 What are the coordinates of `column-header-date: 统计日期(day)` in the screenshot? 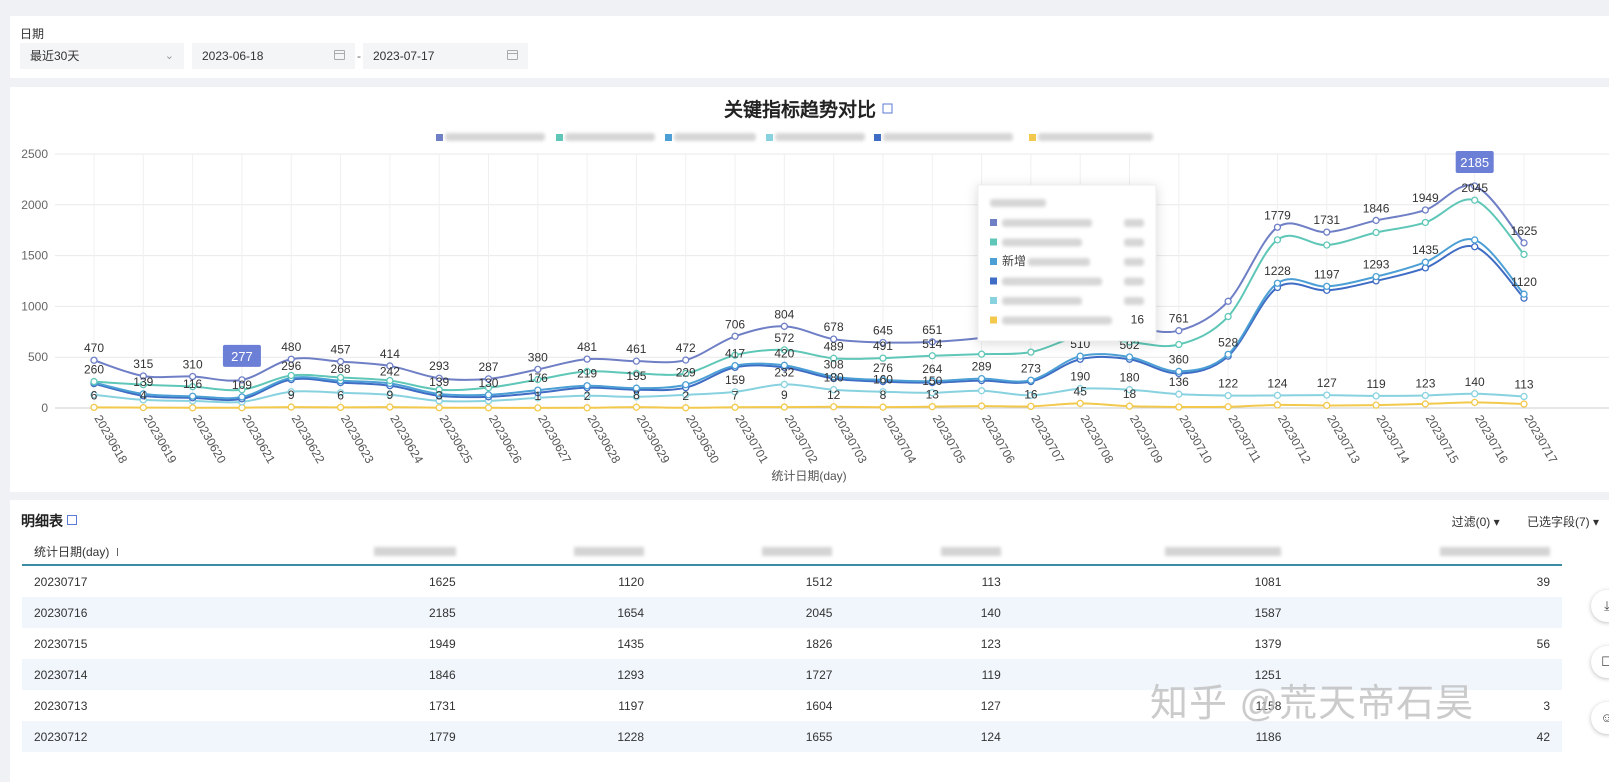 It's located at (139, 552).